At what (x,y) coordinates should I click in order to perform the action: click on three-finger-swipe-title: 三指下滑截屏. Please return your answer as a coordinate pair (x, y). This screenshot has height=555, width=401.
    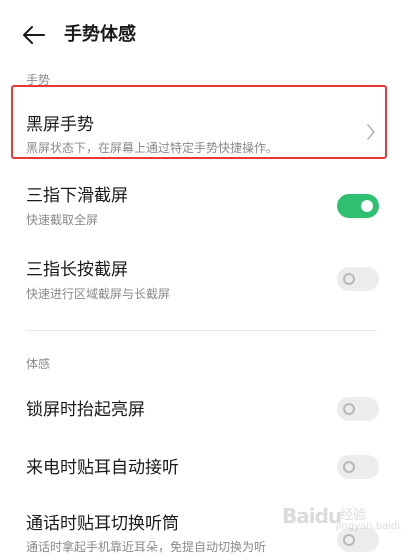
    Looking at the image, I should click on (77, 196).